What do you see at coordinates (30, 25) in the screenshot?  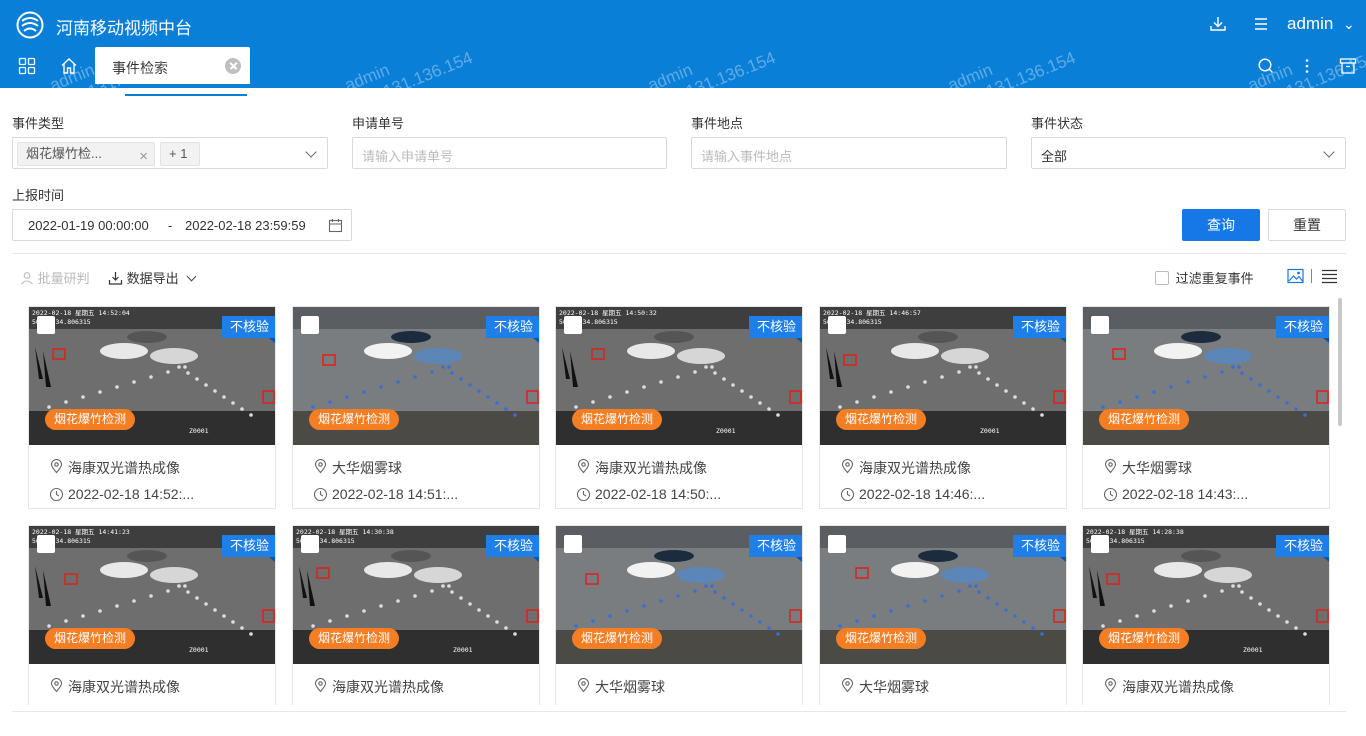 I see `china-mobile-logo` at bounding box center [30, 25].